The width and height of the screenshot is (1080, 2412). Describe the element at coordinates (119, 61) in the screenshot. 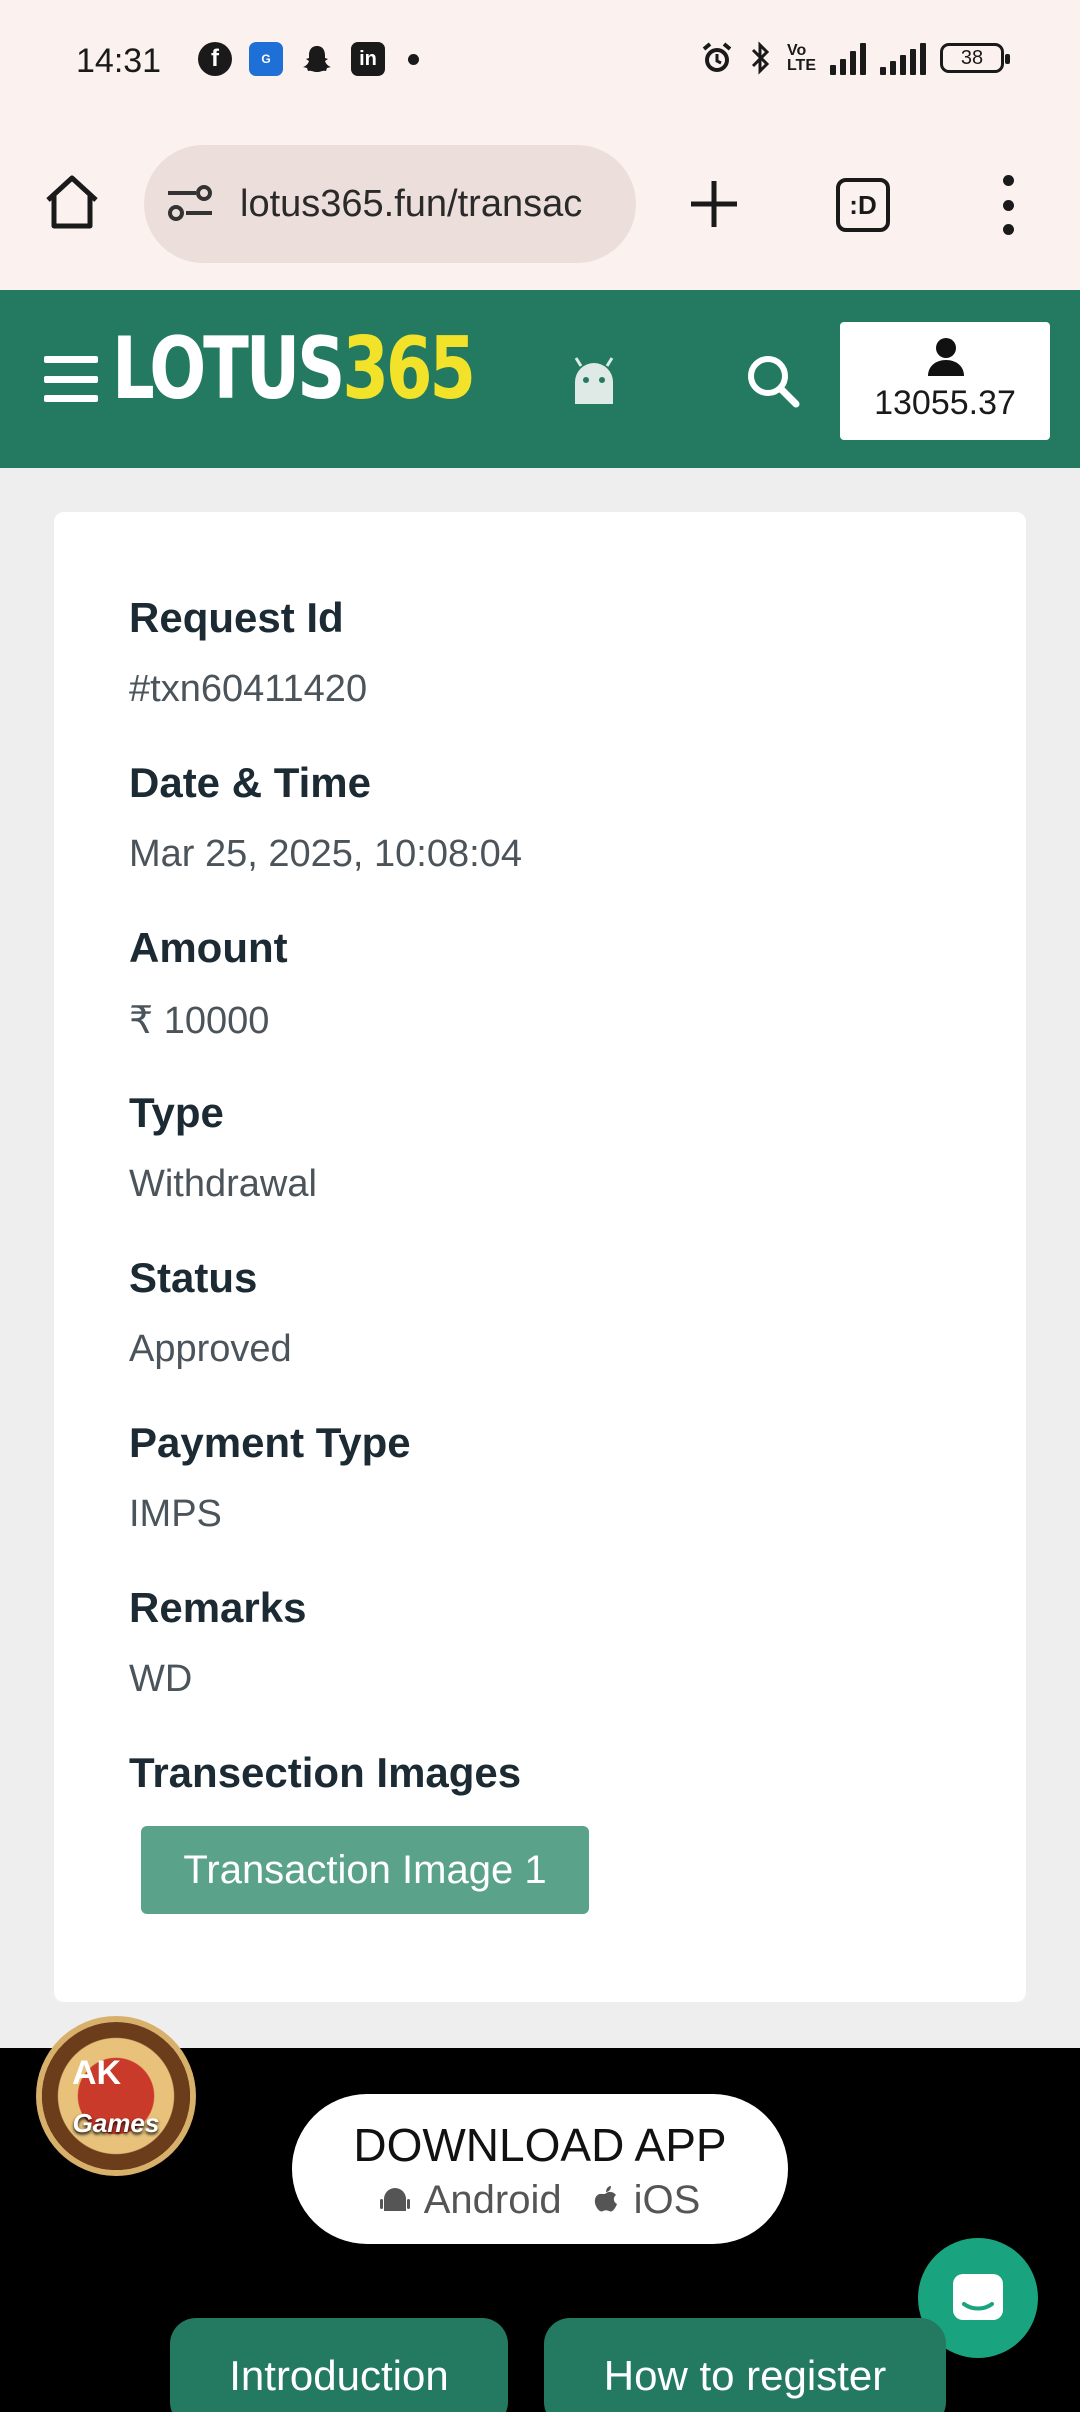

I see `status-time: 14:31` at that location.